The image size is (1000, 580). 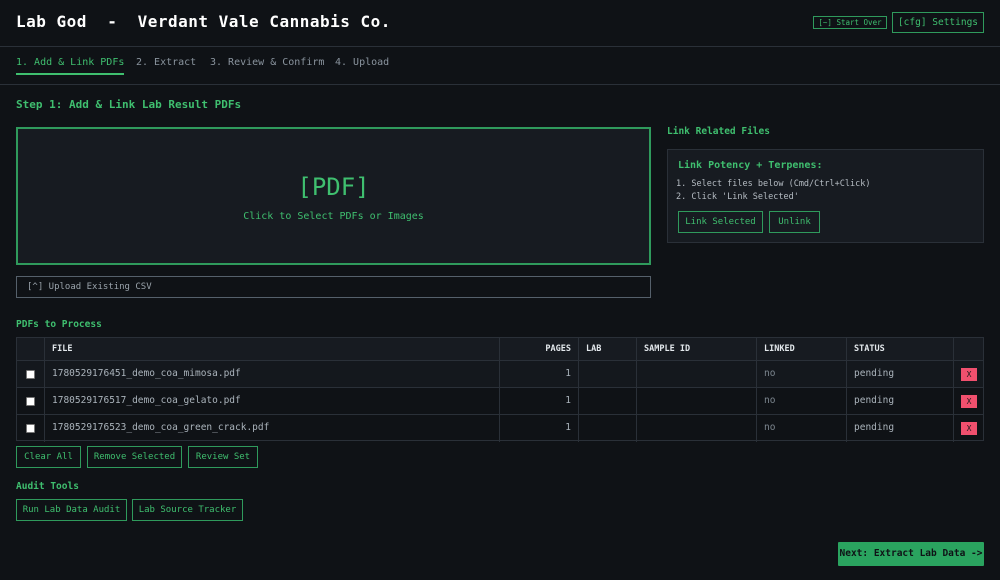 What do you see at coordinates (272, 428) in the screenshot?
I see `file-name: 1780529176523_demo_coa_green_crack.pdf` at bounding box center [272, 428].